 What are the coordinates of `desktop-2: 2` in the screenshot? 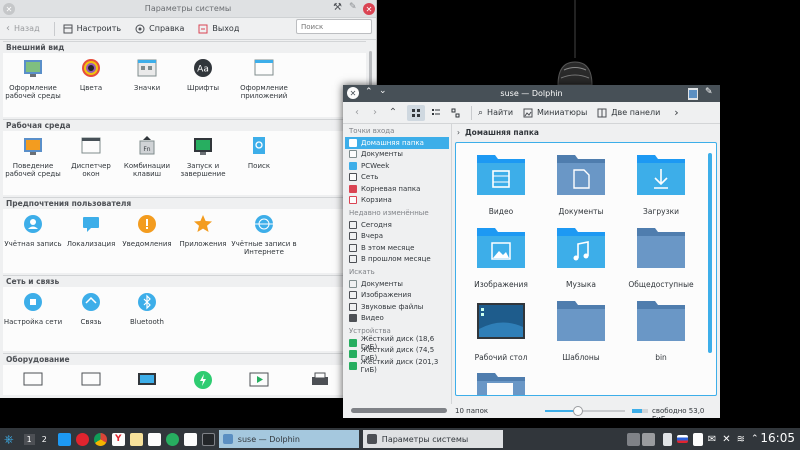 It's located at (44, 439).